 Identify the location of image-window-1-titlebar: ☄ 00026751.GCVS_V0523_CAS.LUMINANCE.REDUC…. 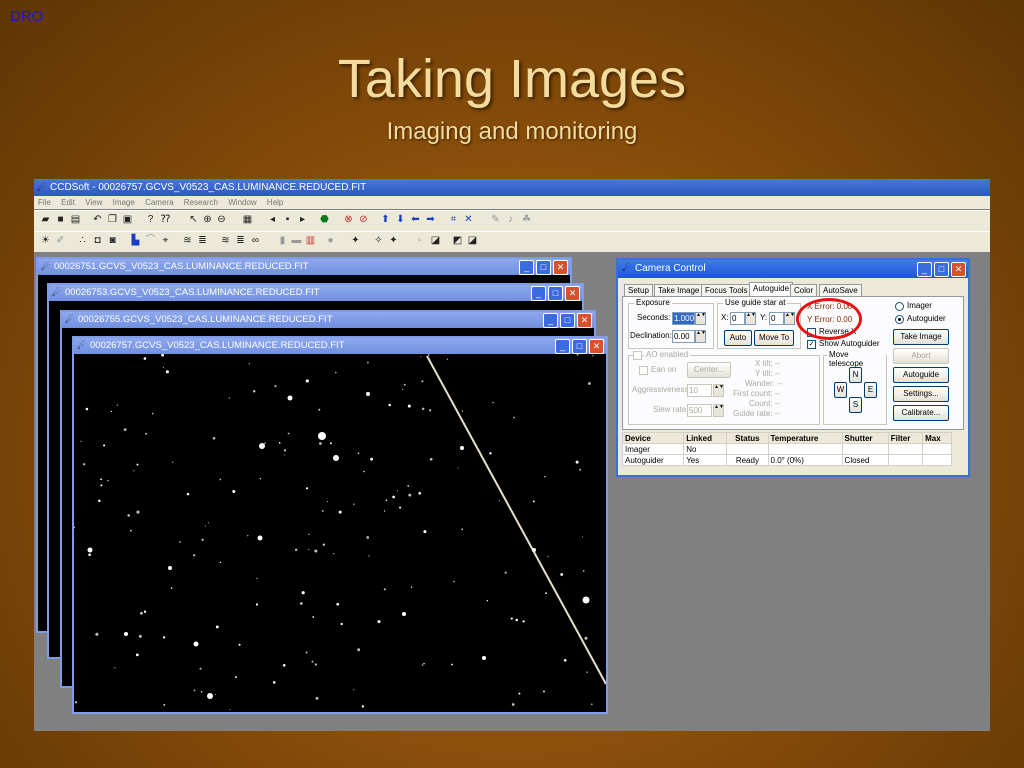
(304, 267).